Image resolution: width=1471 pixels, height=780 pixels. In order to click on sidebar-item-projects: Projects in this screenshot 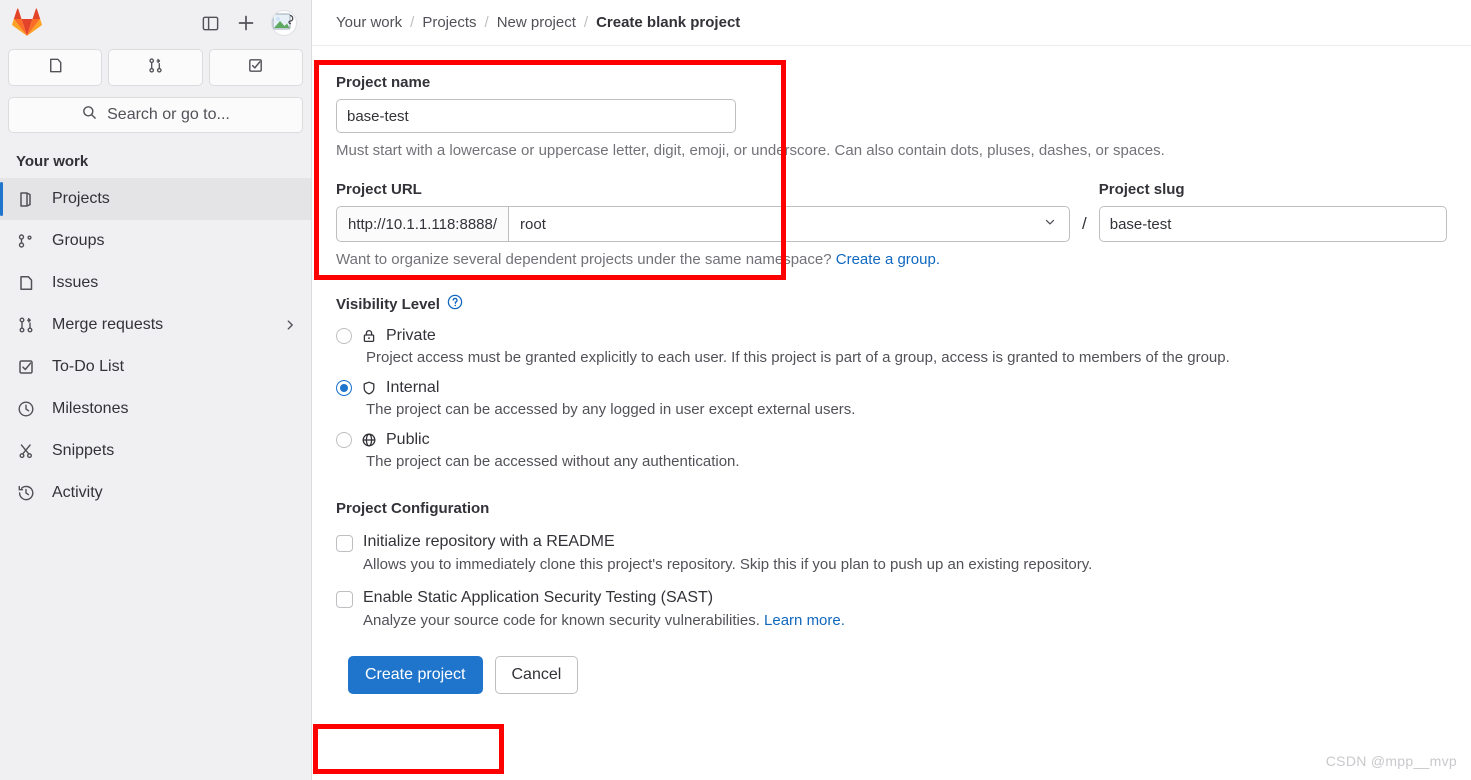, I will do `click(155, 199)`.